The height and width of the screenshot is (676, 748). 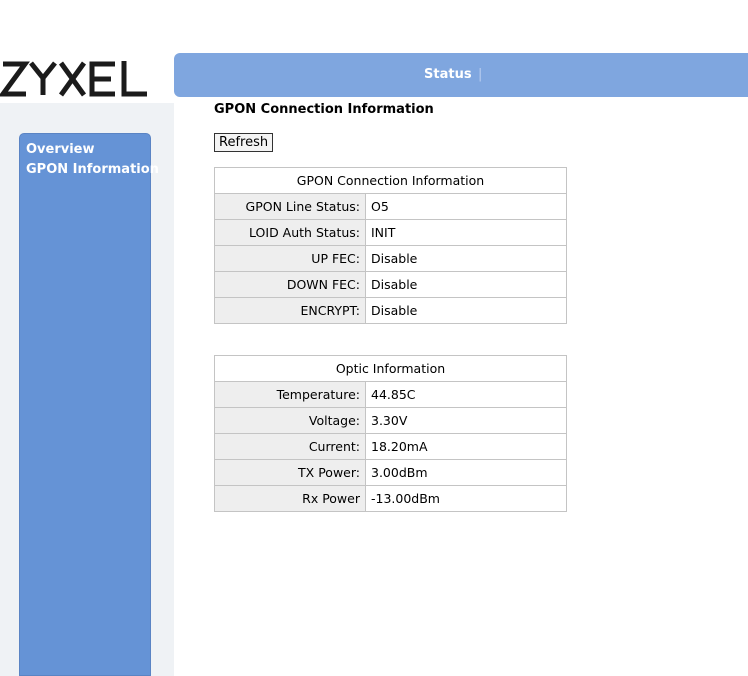 What do you see at coordinates (466, 232) in the screenshot?
I see `row-value: INIT` at bounding box center [466, 232].